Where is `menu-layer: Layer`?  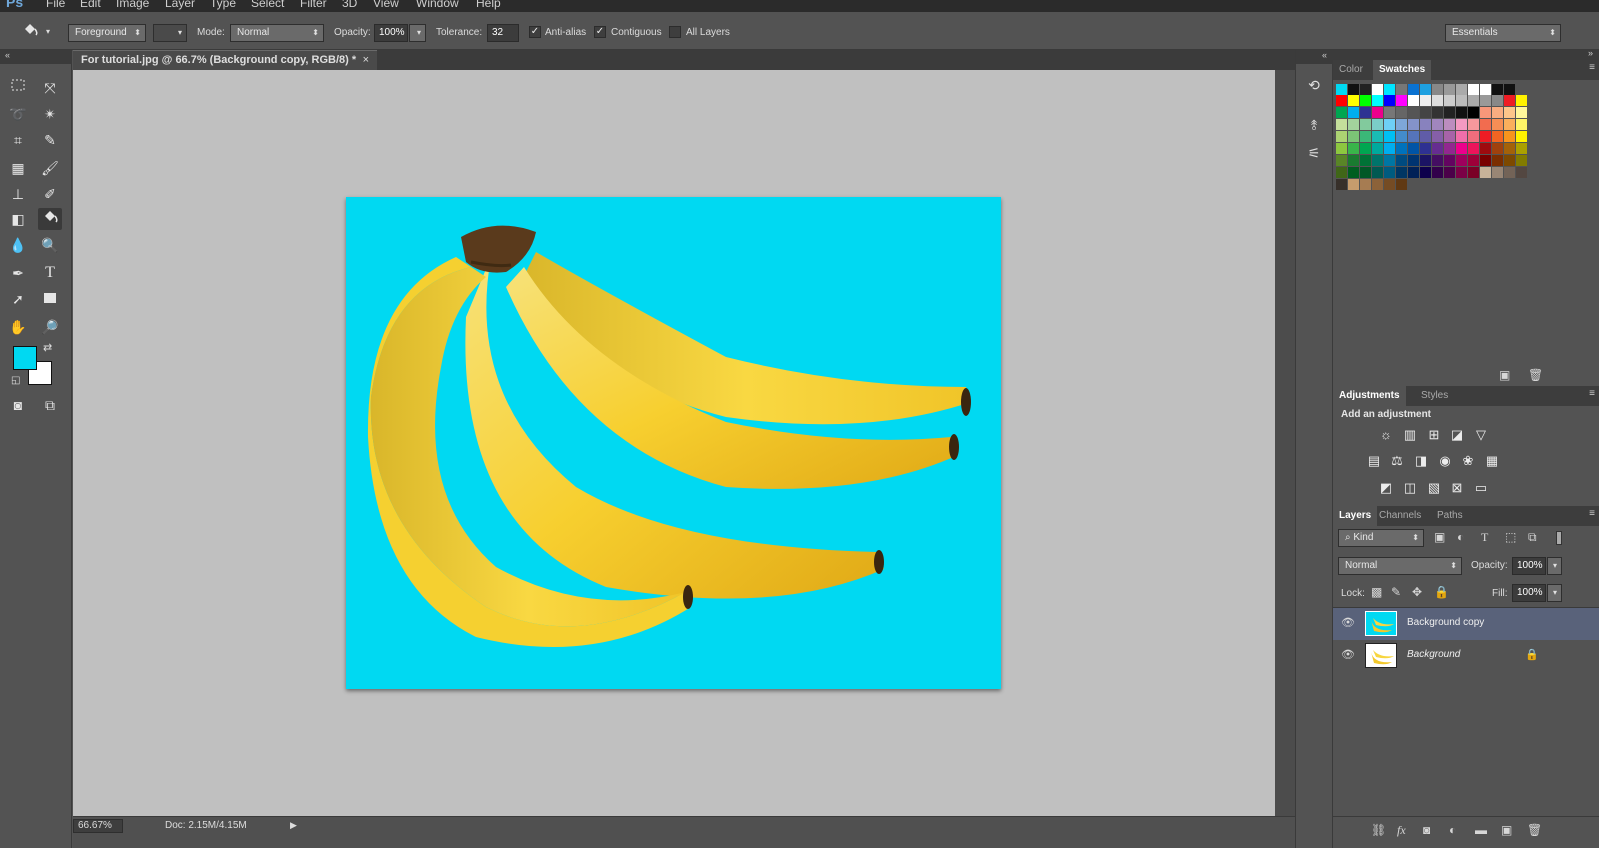 menu-layer: Layer is located at coordinates (180, 5).